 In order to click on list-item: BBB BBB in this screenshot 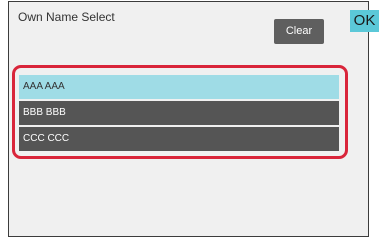, I will do `click(179, 113)`.